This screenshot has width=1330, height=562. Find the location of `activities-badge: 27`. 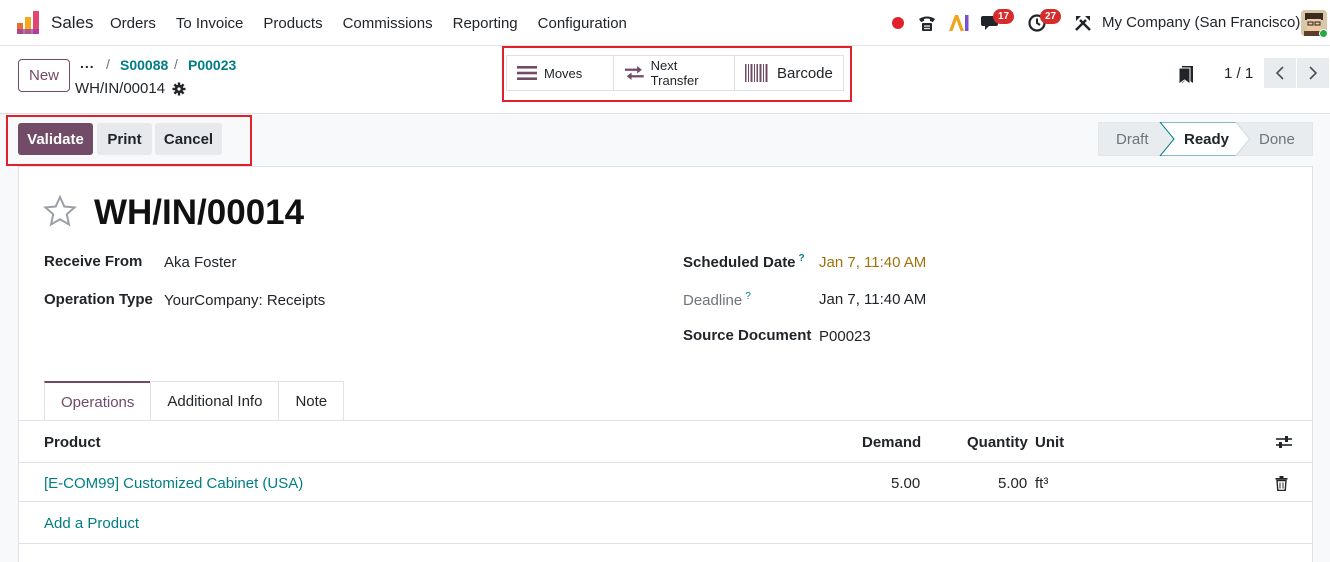

activities-badge: 27 is located at coordinates (1051, 16).